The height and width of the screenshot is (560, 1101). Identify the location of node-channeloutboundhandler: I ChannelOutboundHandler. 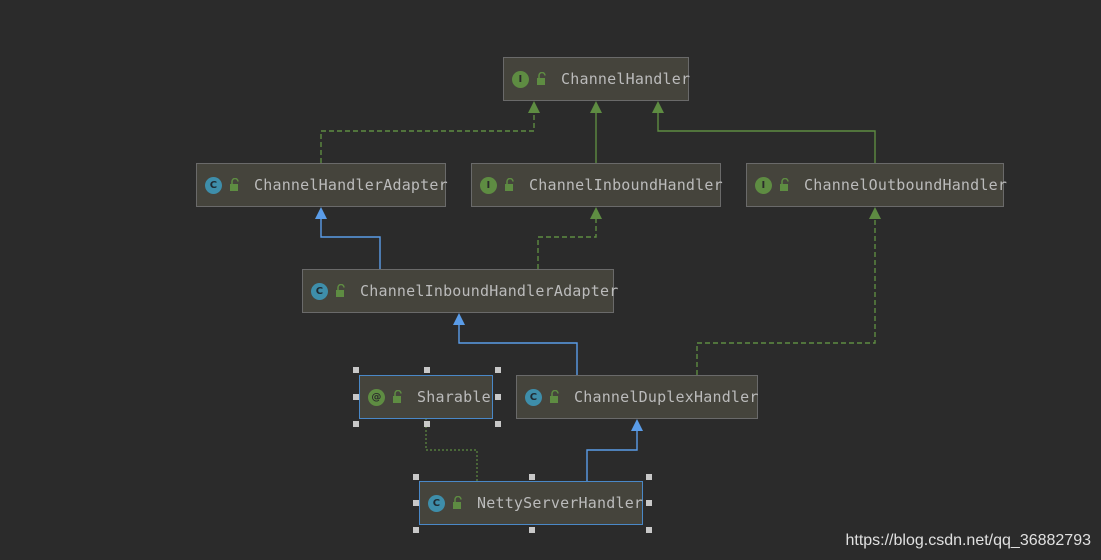
(877, 185).